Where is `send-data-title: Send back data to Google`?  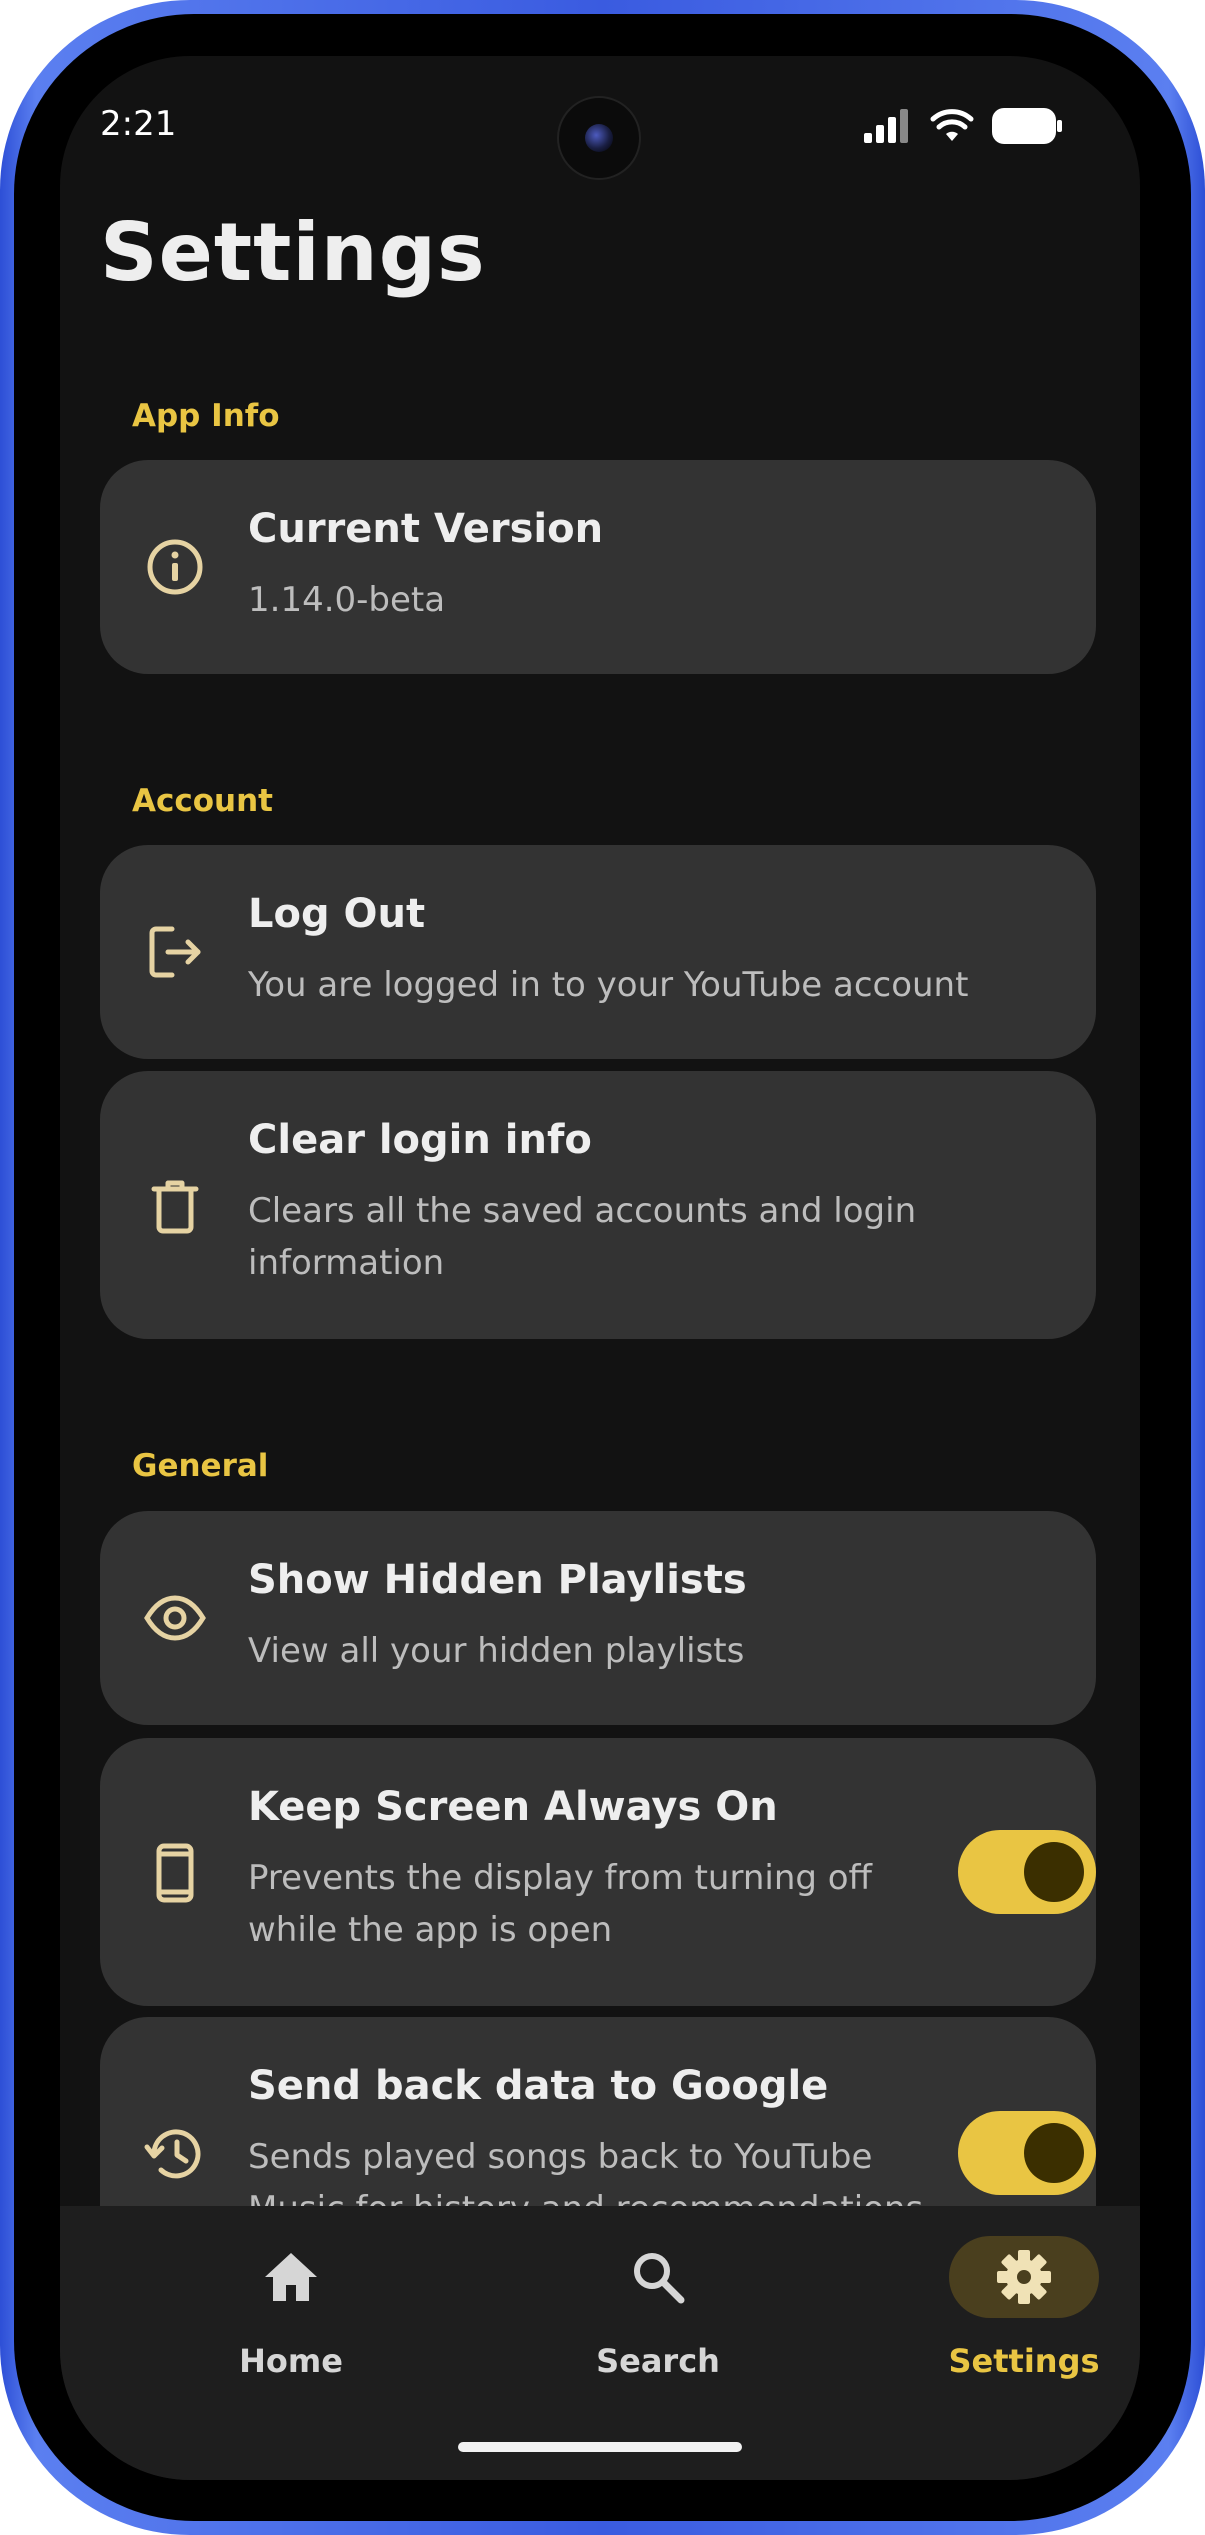 send-data-title: Send back data to Google is located at coordinates (538, 2086).